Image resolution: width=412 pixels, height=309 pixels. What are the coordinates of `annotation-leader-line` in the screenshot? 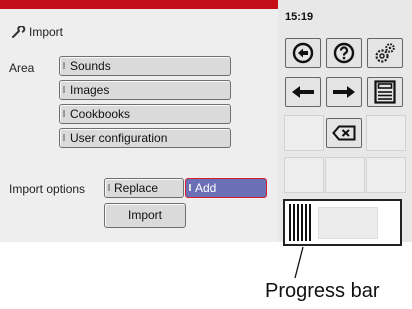 It's located at (299, 262).